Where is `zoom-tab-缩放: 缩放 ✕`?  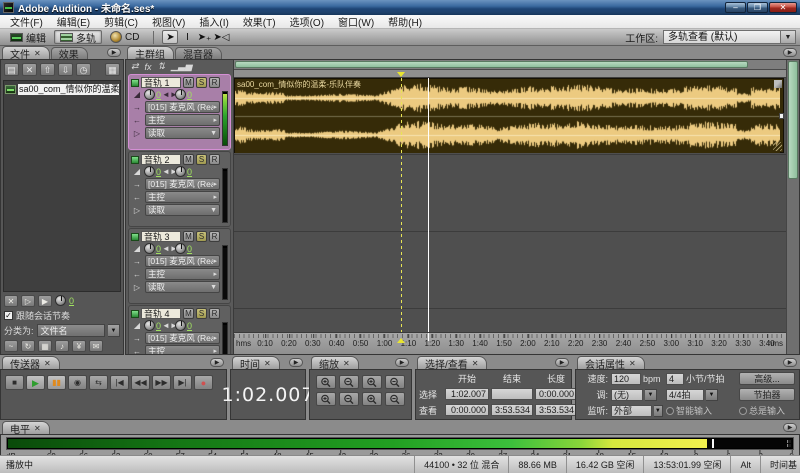
zoom-tab-缩放: 缩放 ✕ is located at coordinates (335, 363).